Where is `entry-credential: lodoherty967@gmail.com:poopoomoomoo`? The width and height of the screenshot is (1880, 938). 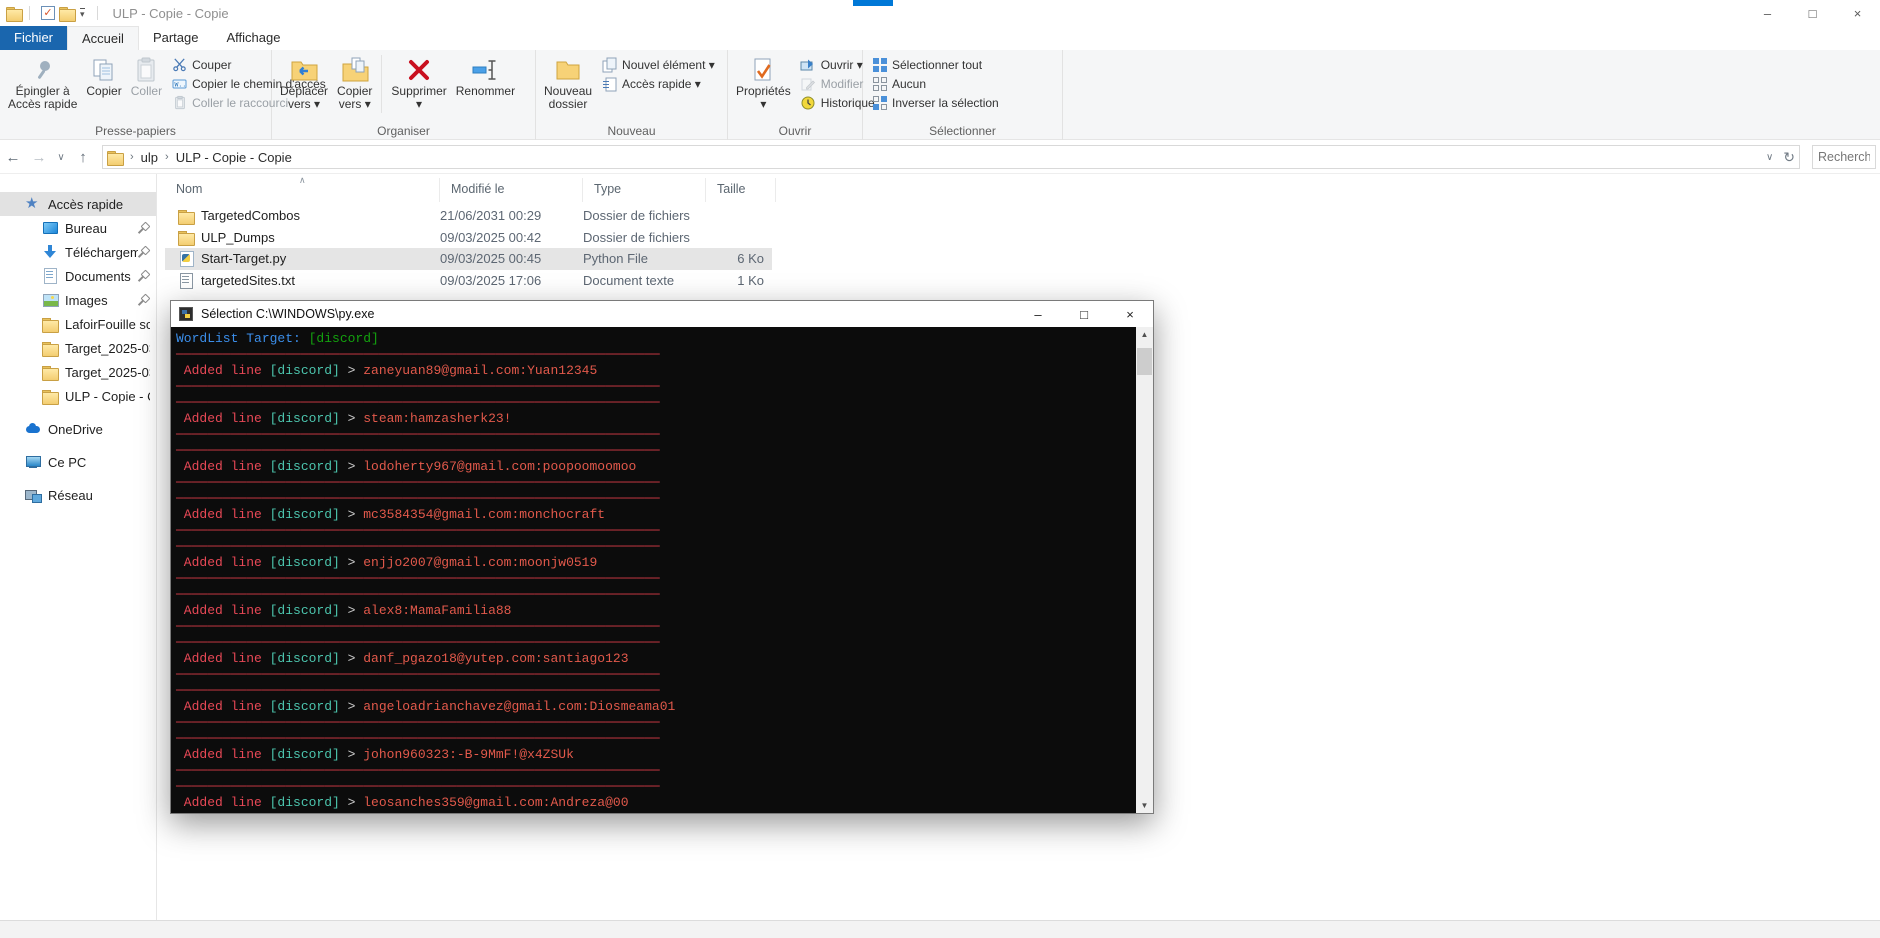
entry-credential: lodoherty967@gmail.com:poopoomoomoo is located at coordinates (500, 466).